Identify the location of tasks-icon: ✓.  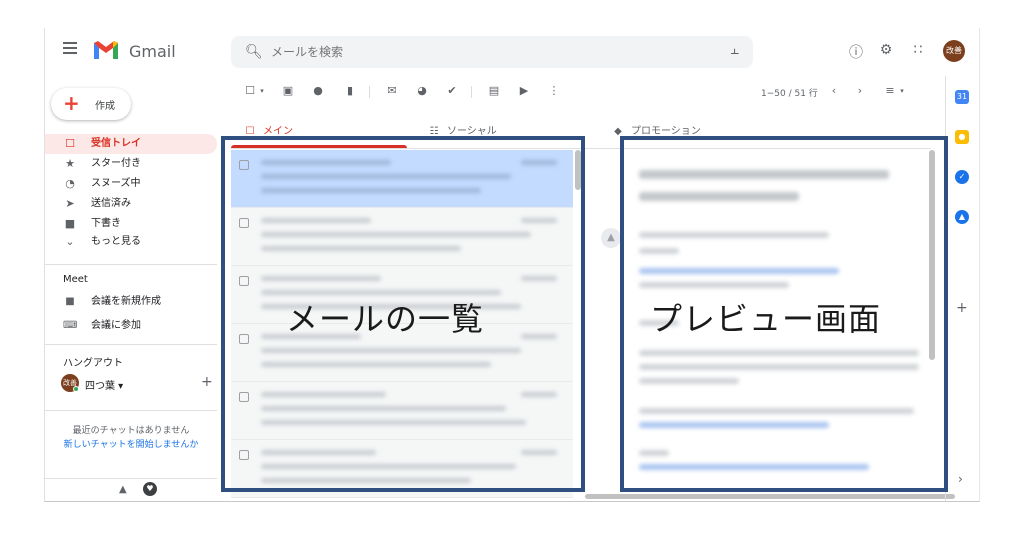
(962, 177).